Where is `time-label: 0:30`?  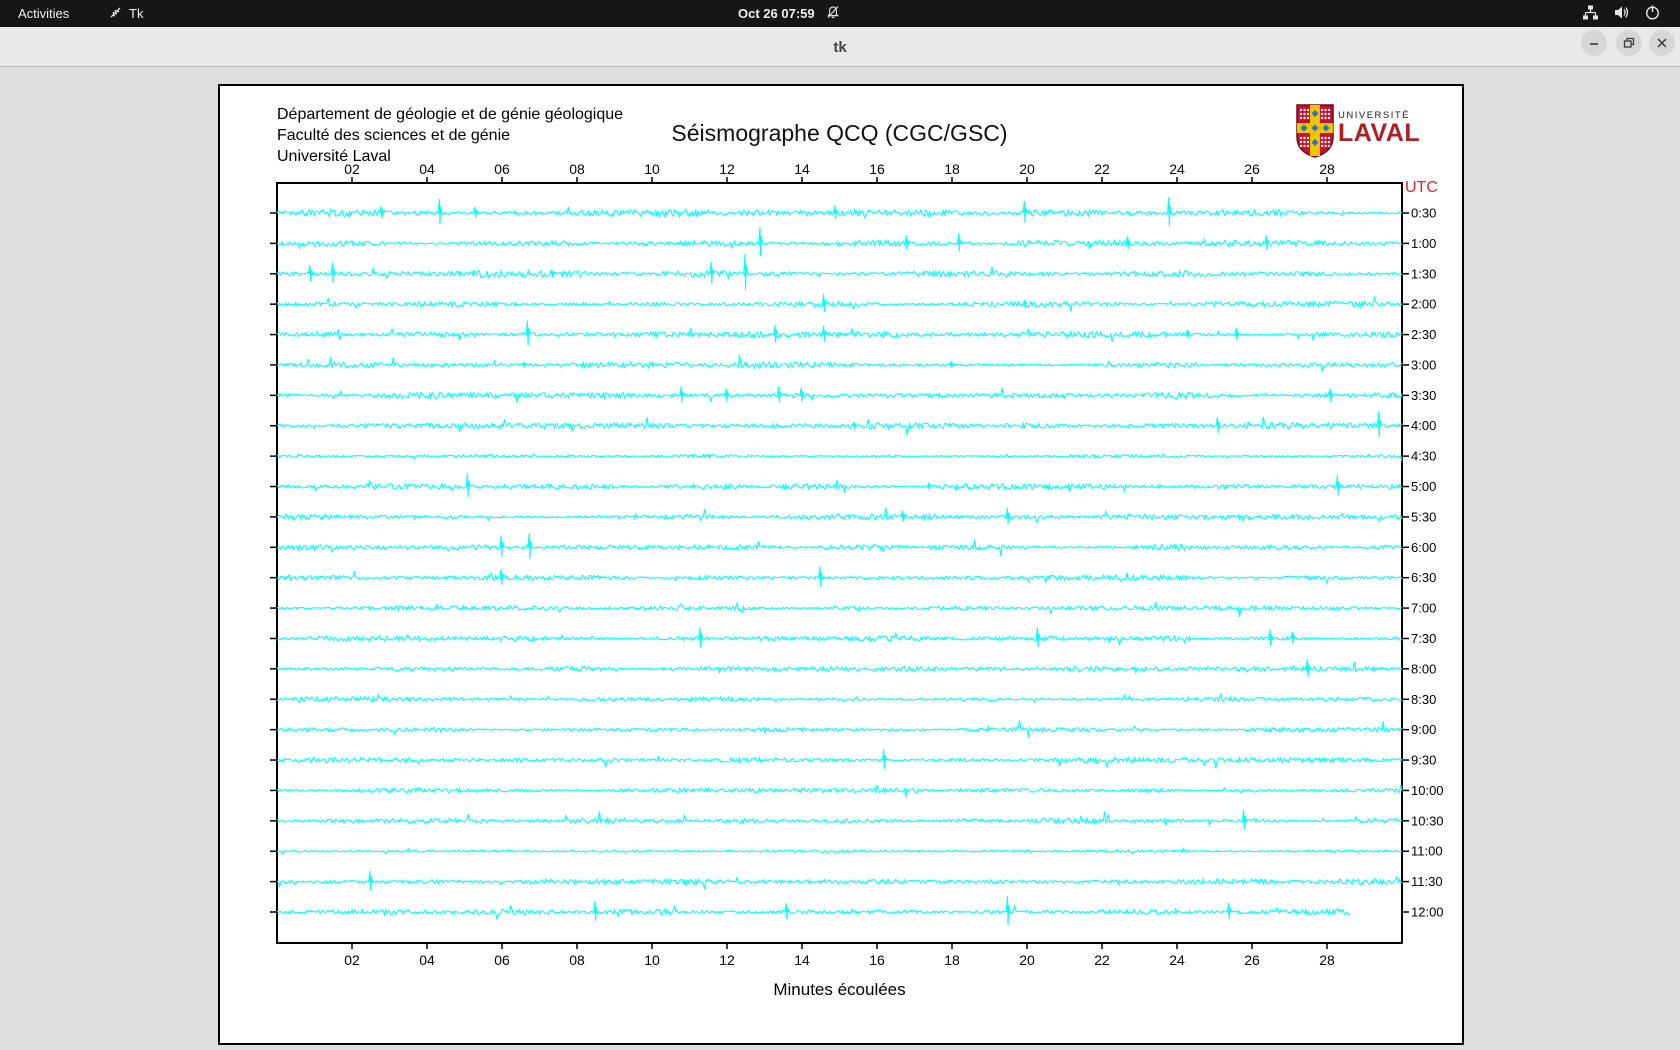
time-label: 0:30 is located at coordinates (1423, 213).